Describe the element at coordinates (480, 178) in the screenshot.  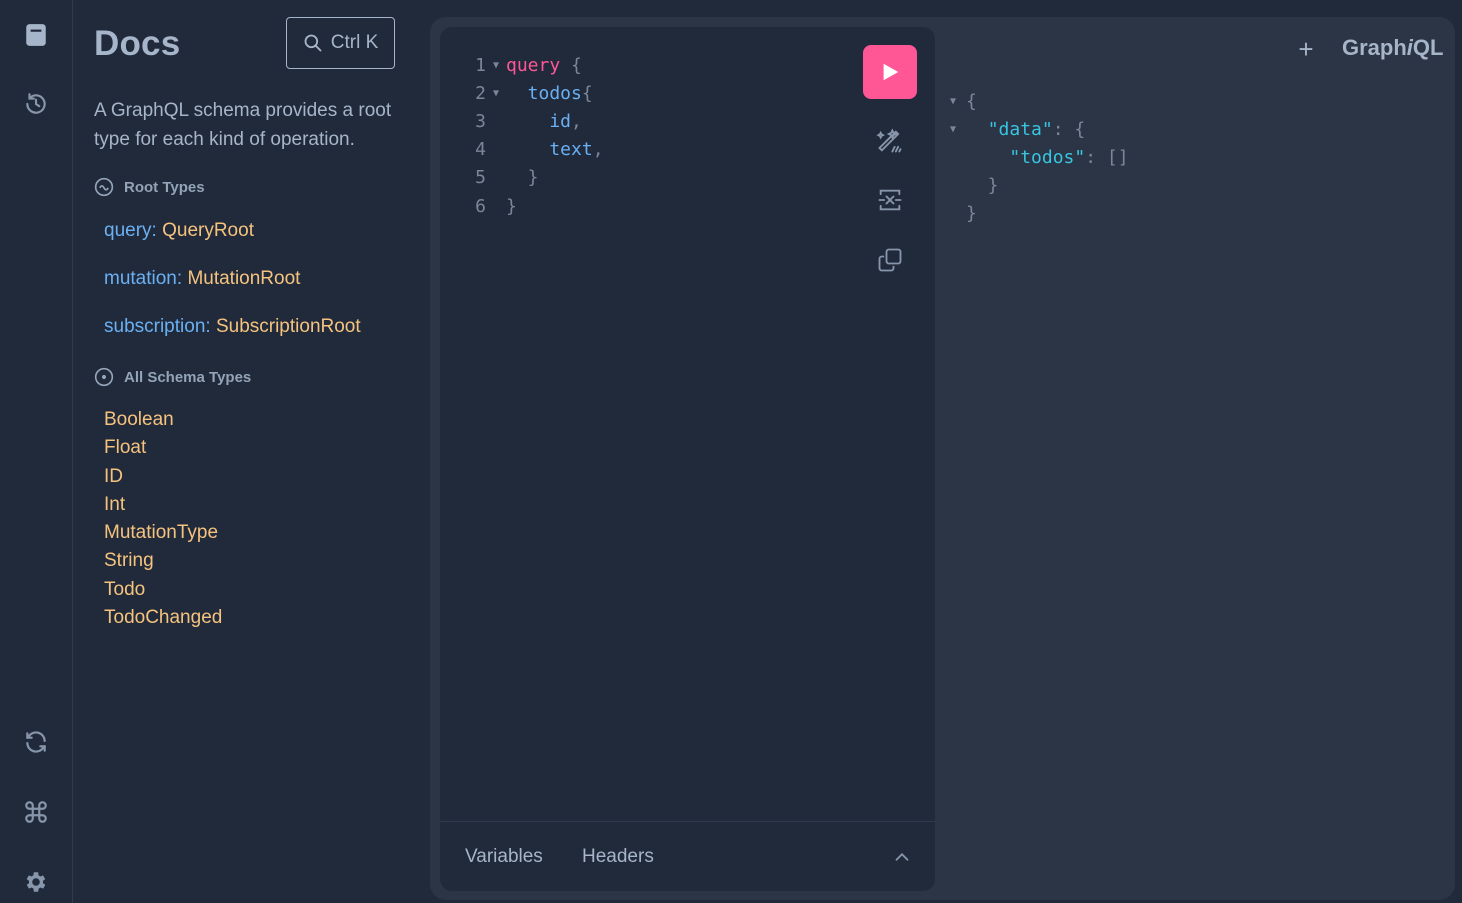
I see `line-number: 5` at that location.